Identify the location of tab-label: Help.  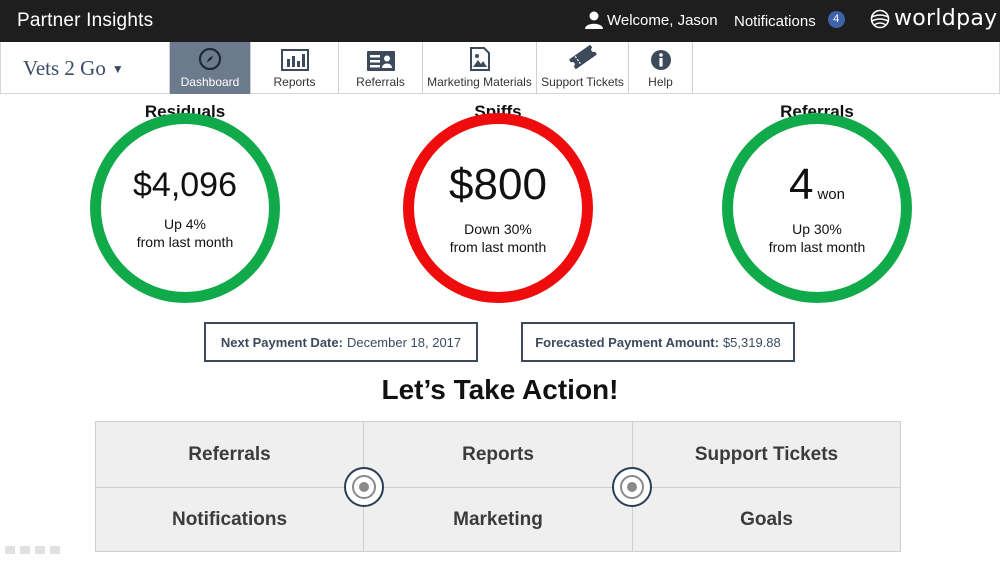
(660, 82).